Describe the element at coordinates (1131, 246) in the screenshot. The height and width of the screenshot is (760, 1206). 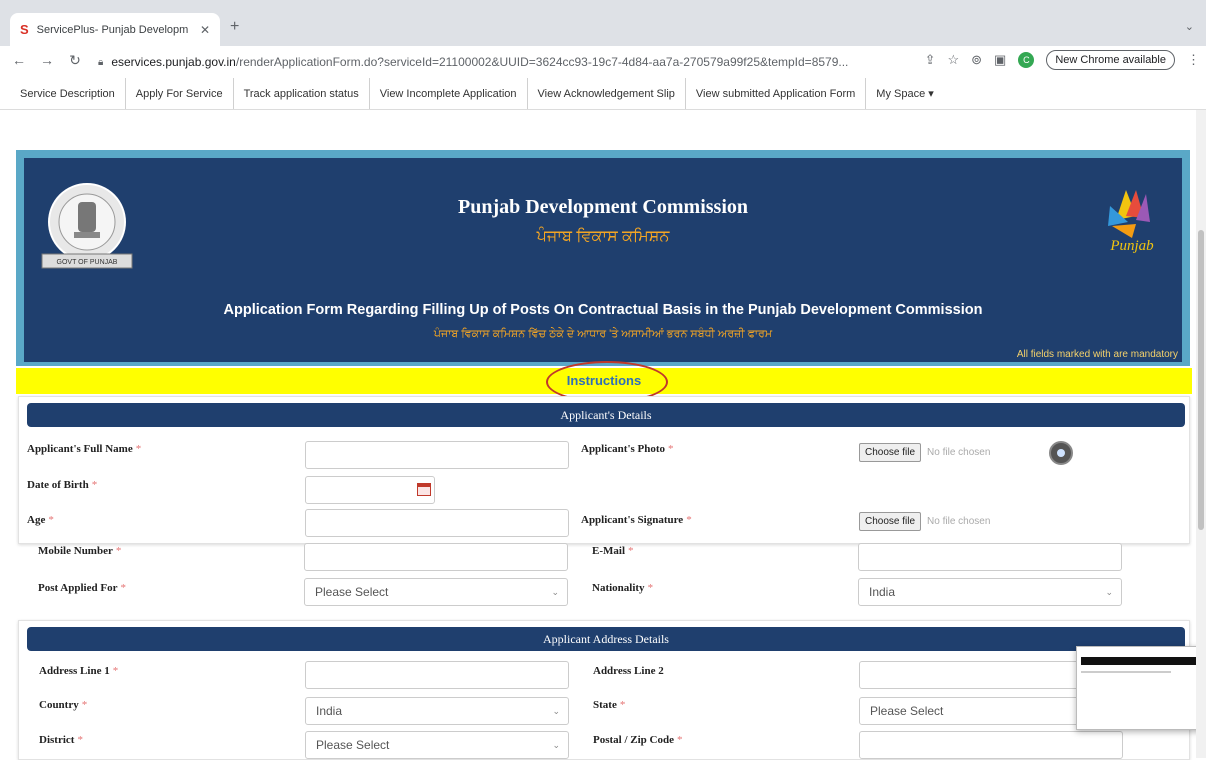
I see `svg-text: Punjab` at that location.